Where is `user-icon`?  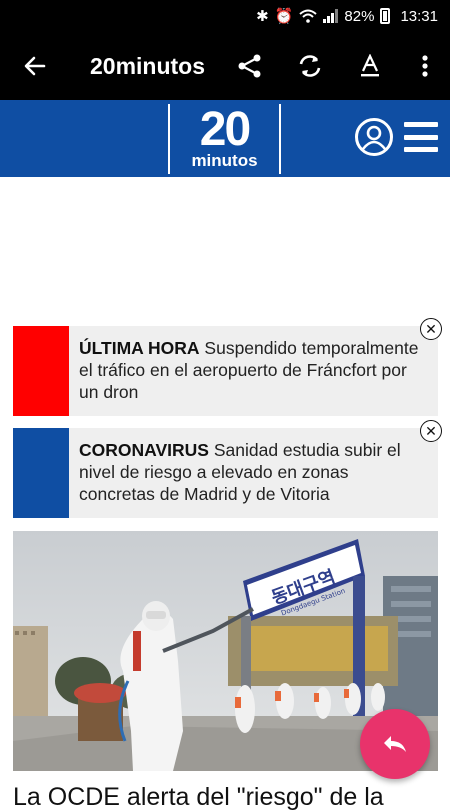
user-icon is located at coordinates (374, 137).